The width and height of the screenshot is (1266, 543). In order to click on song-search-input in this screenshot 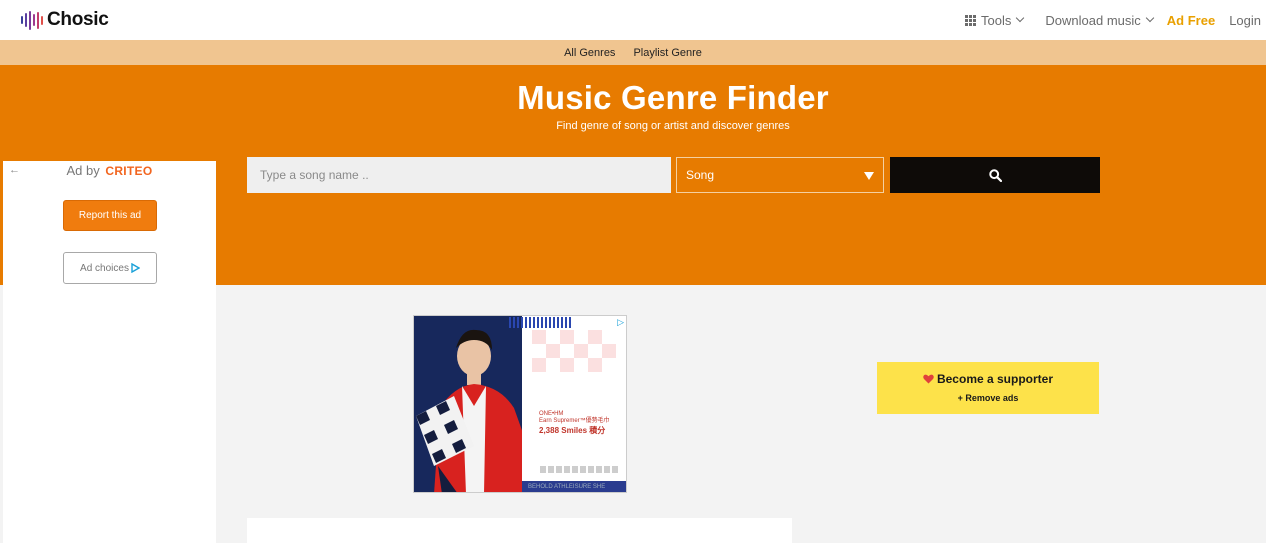, I will do `click(459, 175)`.